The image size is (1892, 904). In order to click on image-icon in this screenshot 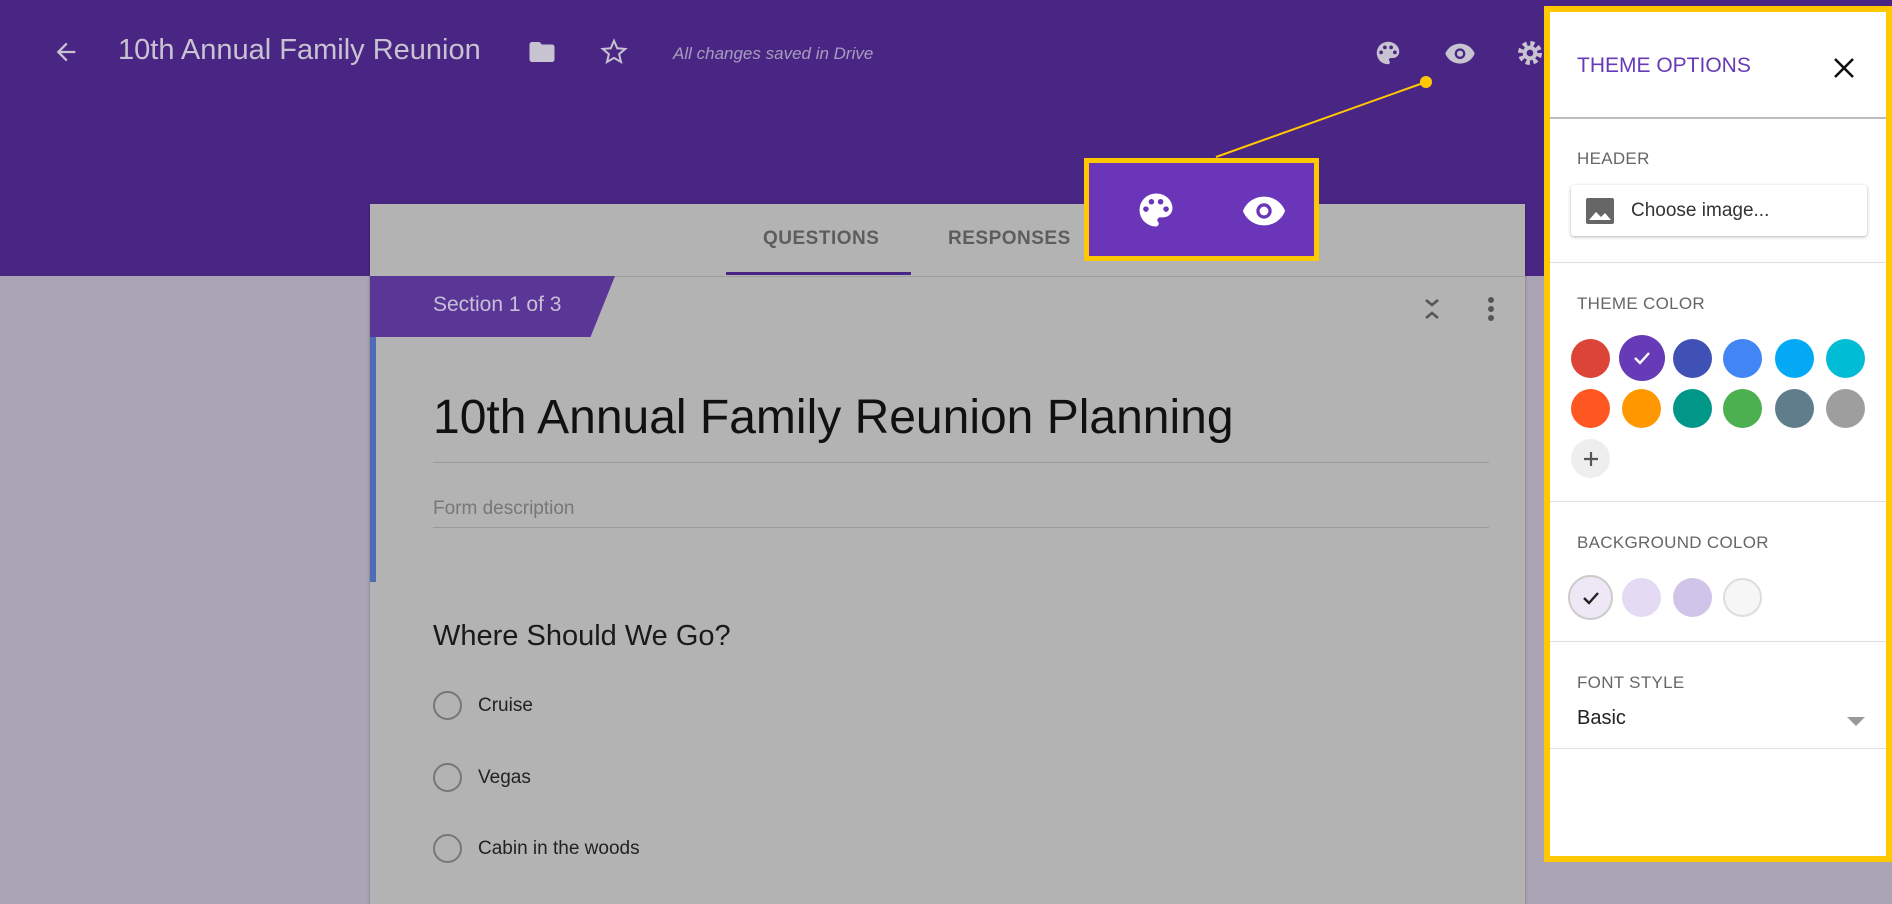, I will do `click(1600, 211)`.